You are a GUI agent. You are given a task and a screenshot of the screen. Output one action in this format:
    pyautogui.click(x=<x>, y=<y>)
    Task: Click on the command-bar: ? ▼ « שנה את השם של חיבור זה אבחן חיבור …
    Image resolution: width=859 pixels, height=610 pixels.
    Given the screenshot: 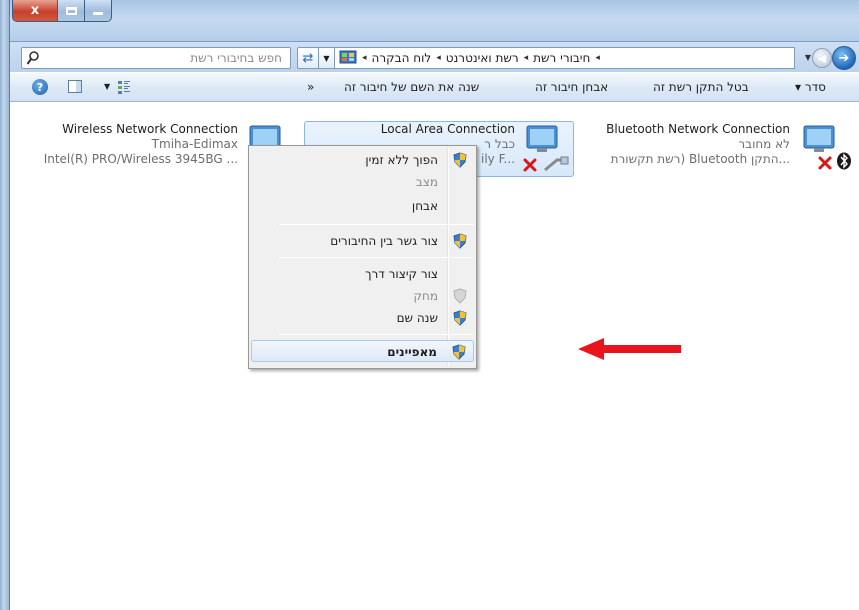 What is the action you would take?
    pyautogui.click(x=434, y=87)
    